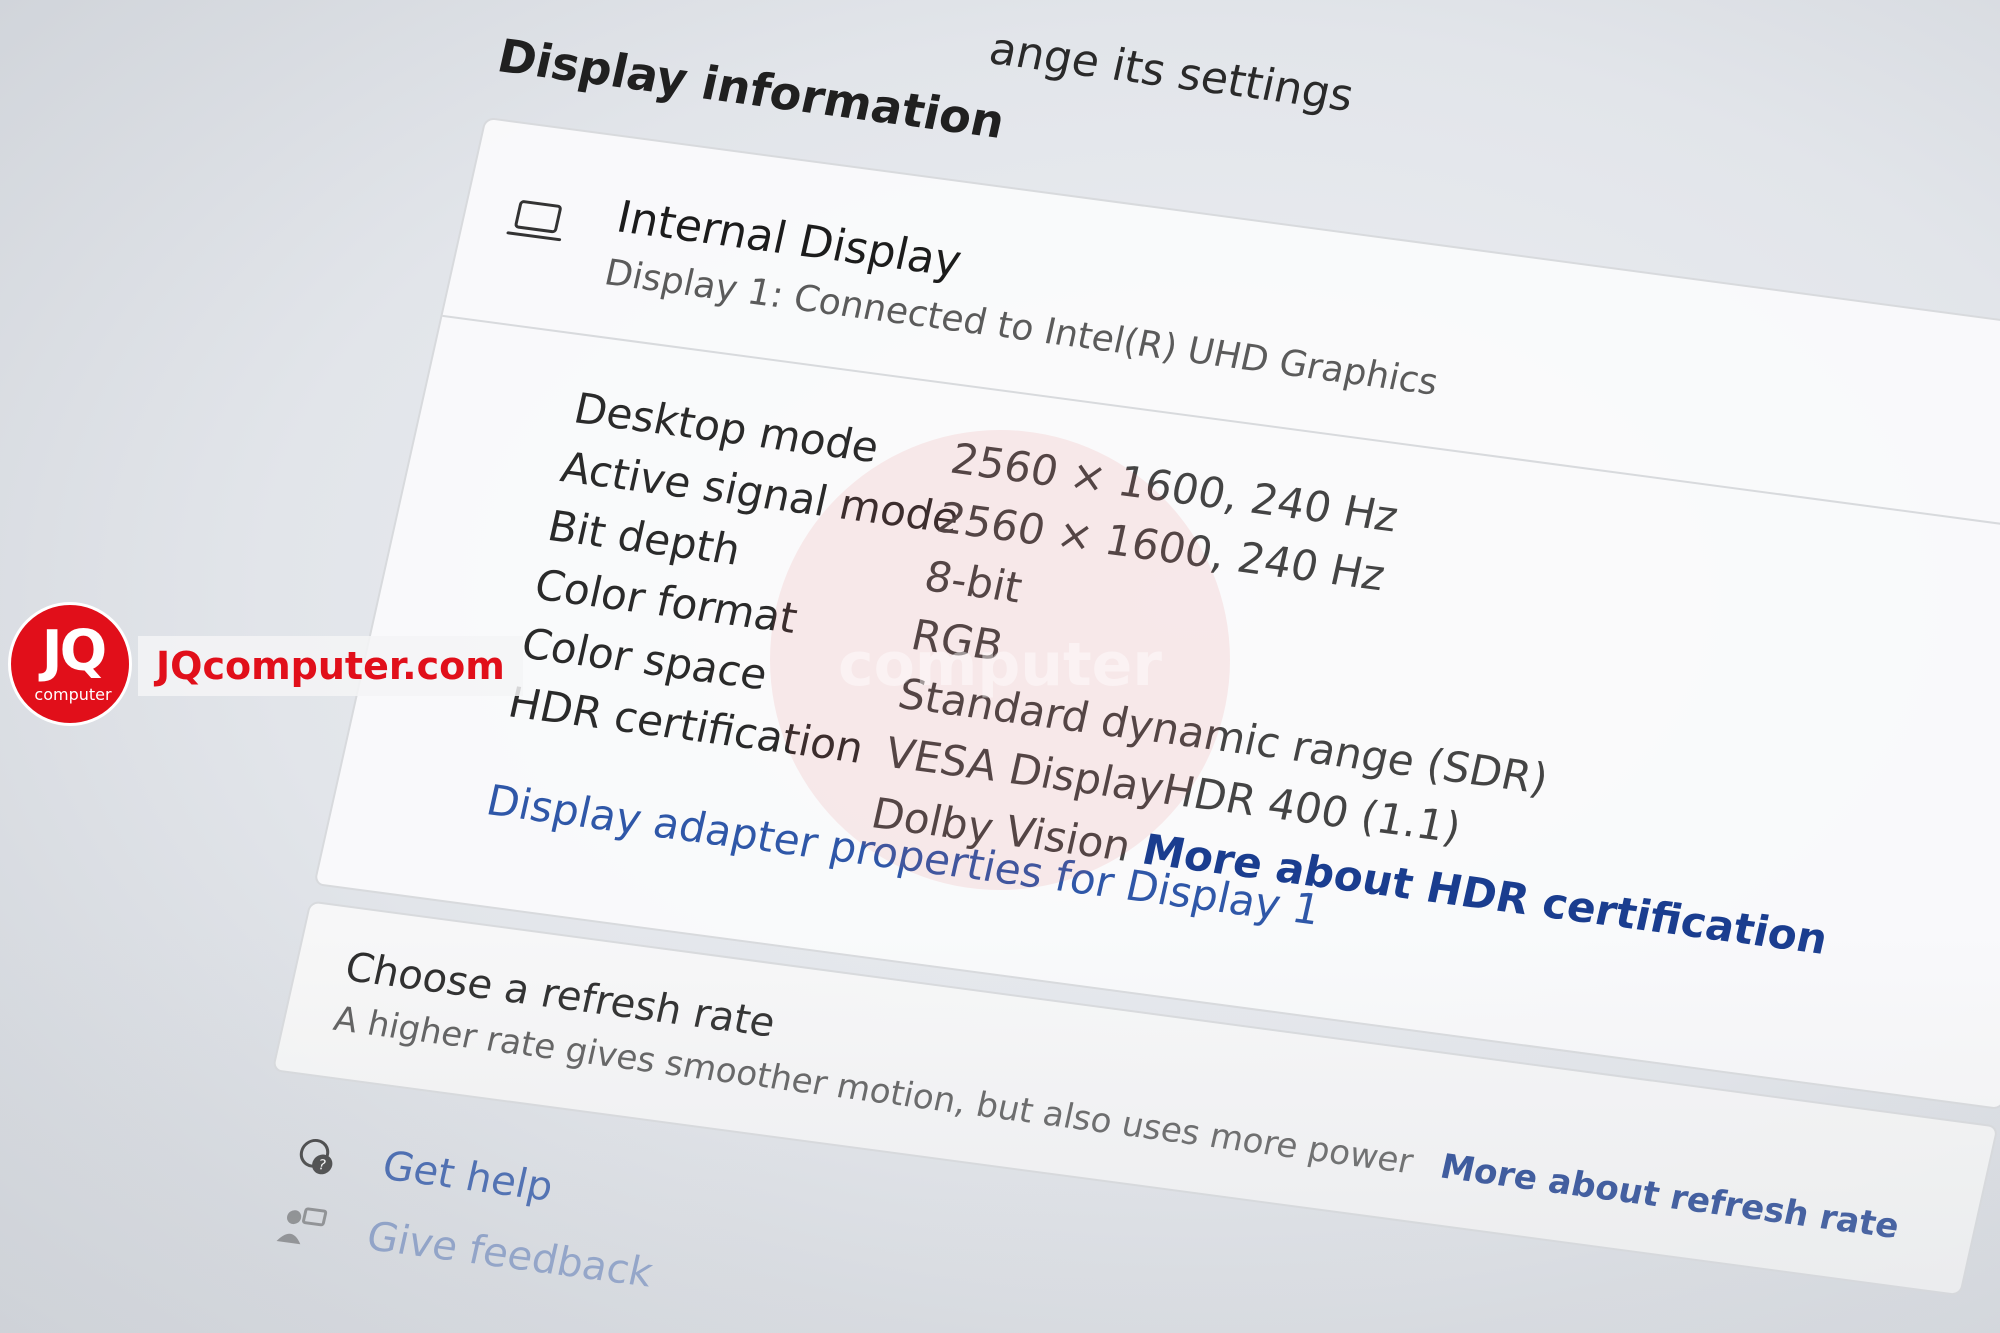 The width and height of the screenshot is (2000, 1333). What do you see at coordinates (1171, 72) in the screenshot?
I see `breadcrumb-tail: ange its settings` at bounding box center [1171, 72].